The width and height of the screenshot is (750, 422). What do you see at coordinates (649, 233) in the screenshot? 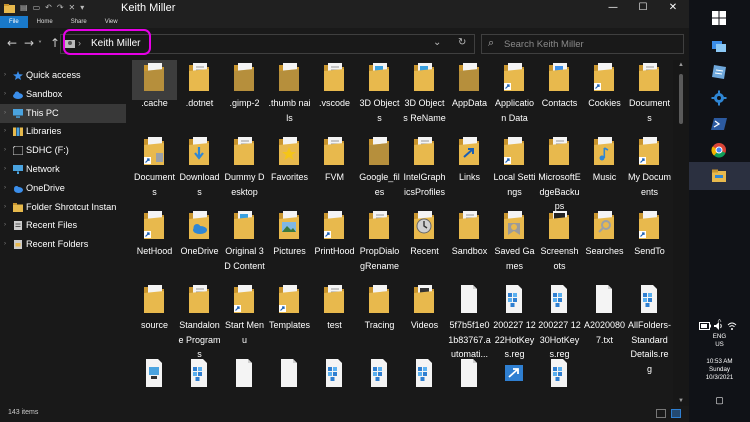
I see `file-item-sendto: SendTo` at bounding box center [649, 233].